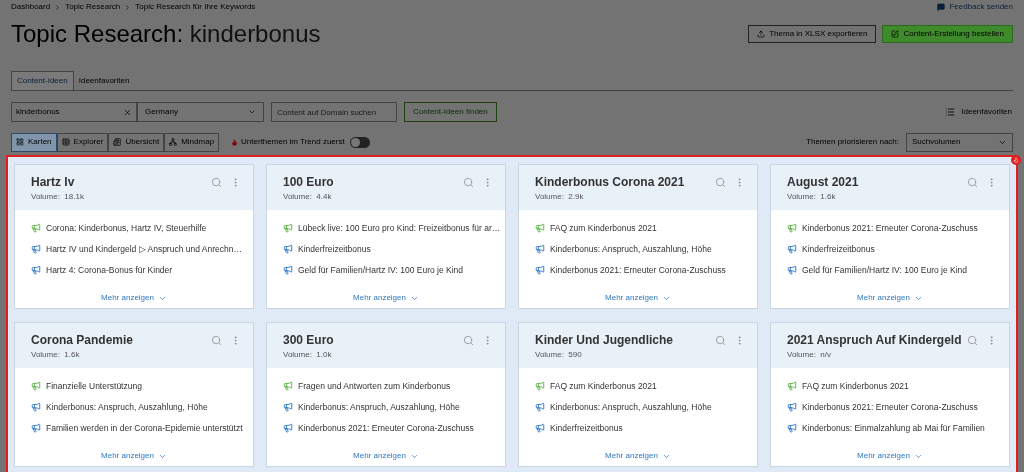 The height and width of the screenshot is (472, 1024). What do you see at coordinates (53, 182) in the screenshot?
I see `card-title: Hartz Iv` at bounding box center [53, 182].